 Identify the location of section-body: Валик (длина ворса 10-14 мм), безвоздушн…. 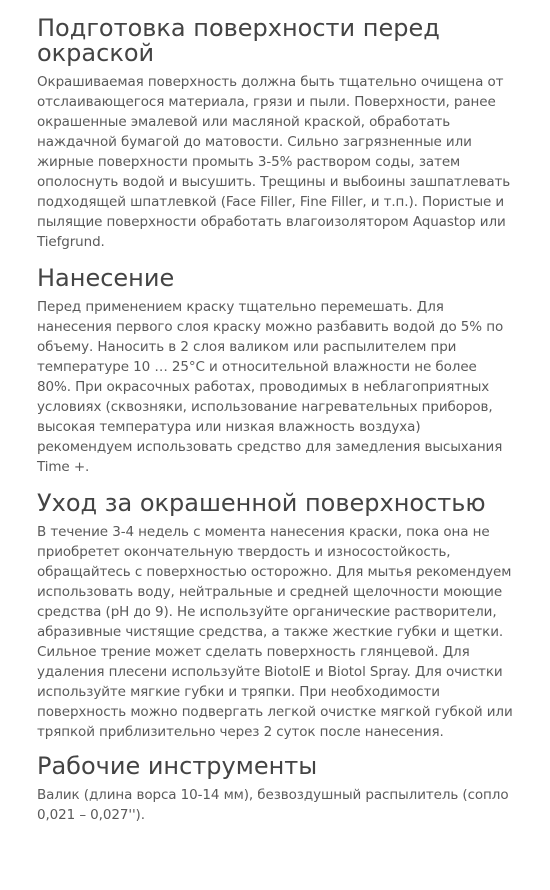
(273, 805).